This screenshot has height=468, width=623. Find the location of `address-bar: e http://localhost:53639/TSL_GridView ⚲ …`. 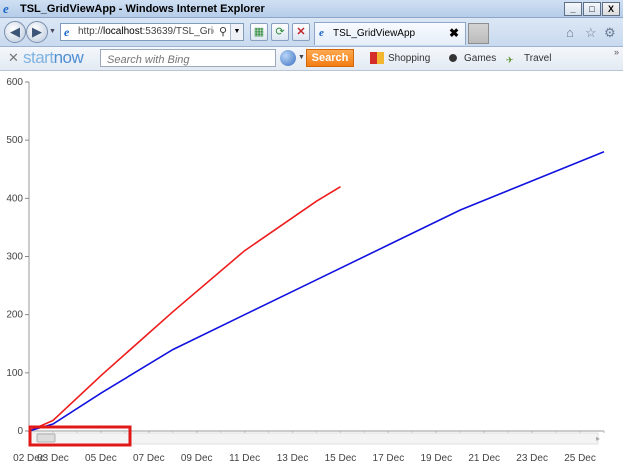

address-bar: e http://localhost:53639/TSL_GridView ⚲ … is located at coordinates (152, 32).